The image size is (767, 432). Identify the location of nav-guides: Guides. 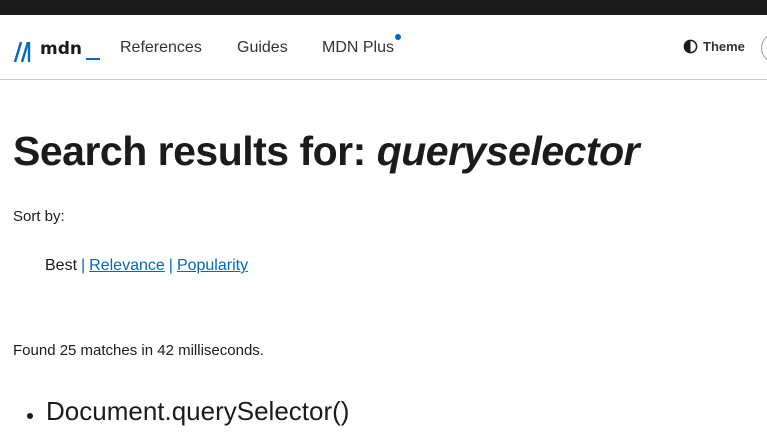
(262, 48).